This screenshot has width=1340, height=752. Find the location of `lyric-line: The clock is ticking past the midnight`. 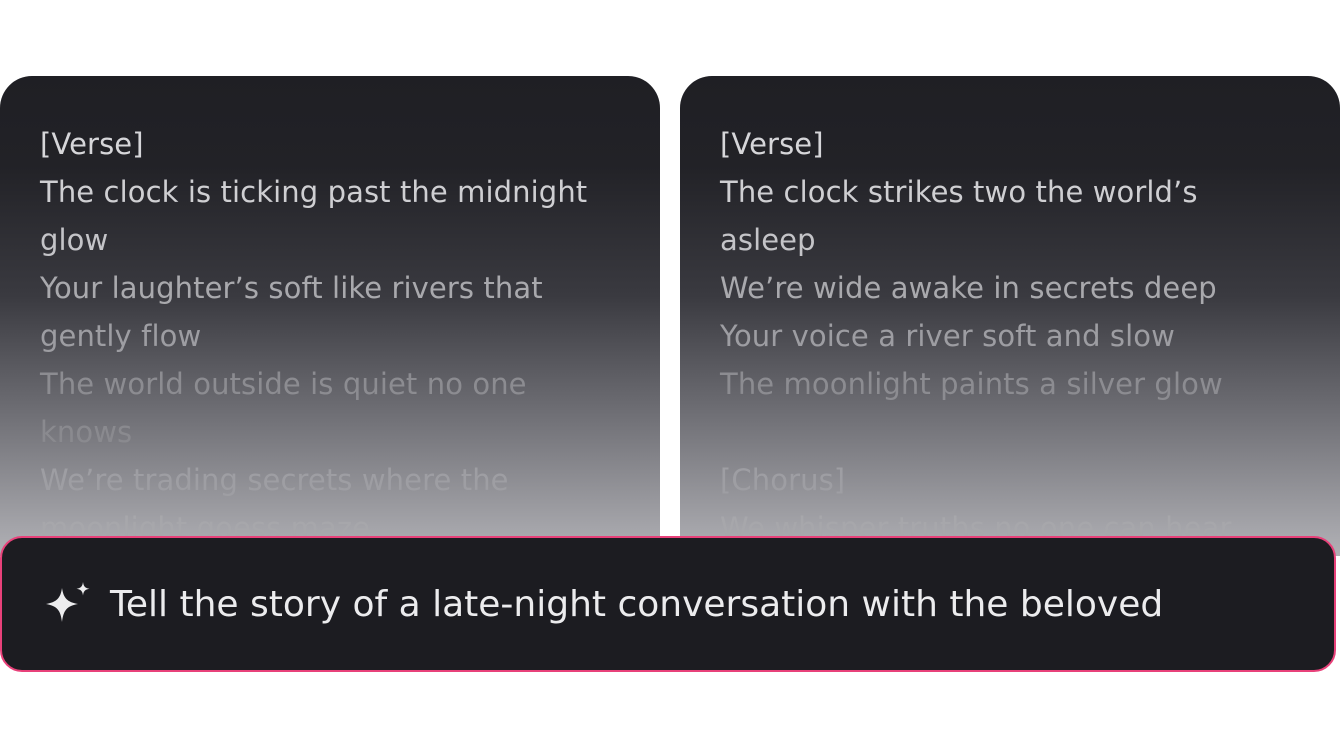

lyric-line: The clock is ticking past the midnight is located at coordinates (314, 192).